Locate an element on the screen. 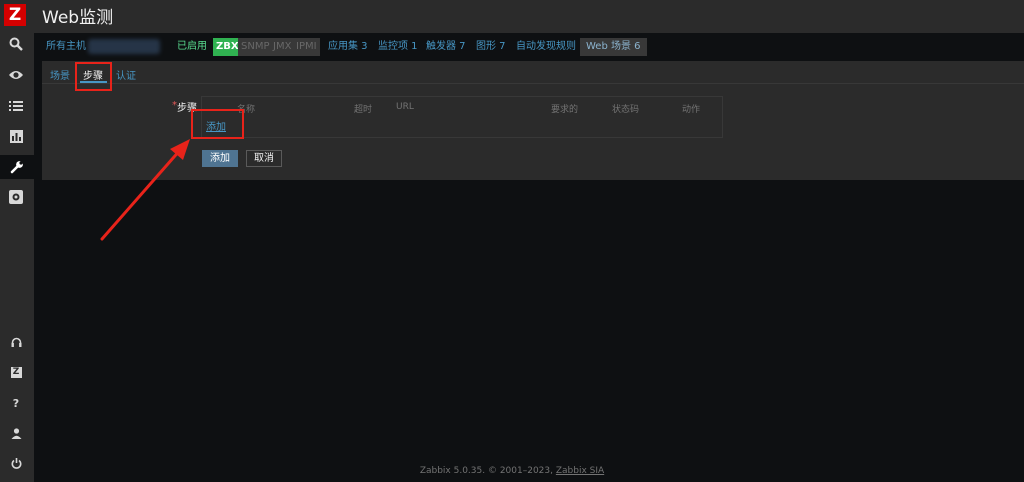  page-footer: Zabbix 5.0.35. © 2001–2023, Zabbix SIA is located at coordinates (512, 471).